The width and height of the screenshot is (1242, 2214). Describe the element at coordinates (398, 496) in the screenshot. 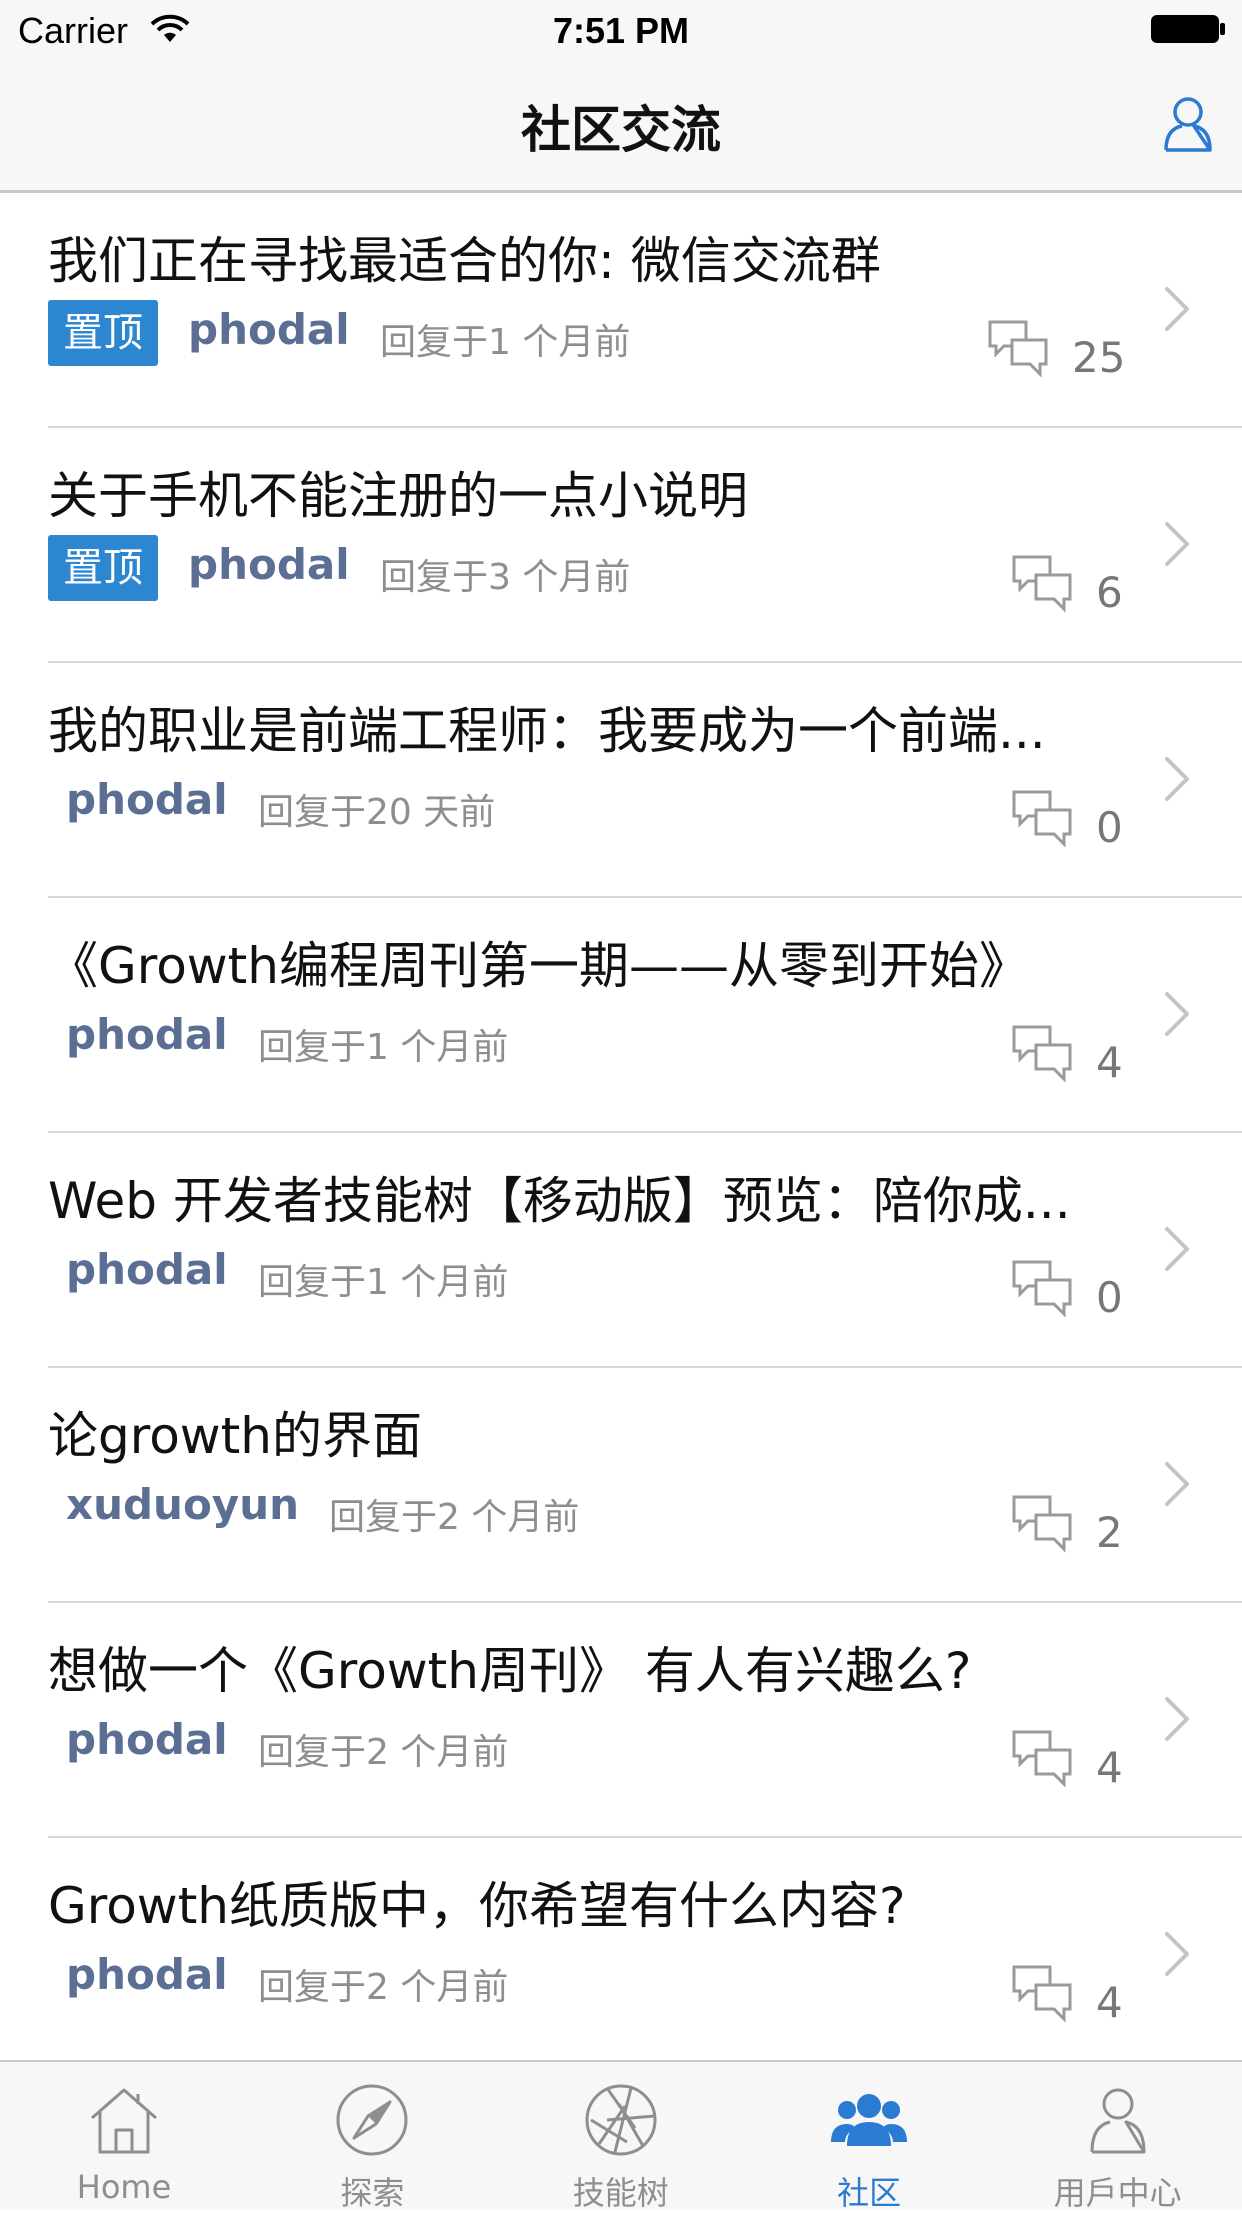

I see `topic-title: 关于手机不能注册的一点小说明` at that location.